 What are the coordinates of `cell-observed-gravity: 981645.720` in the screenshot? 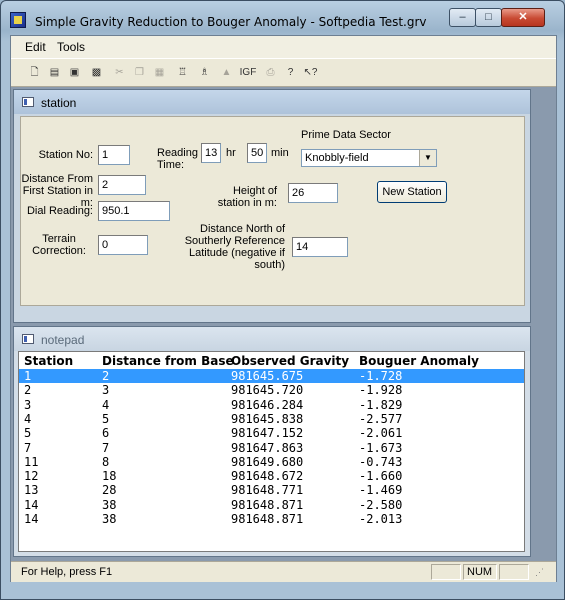 It's located at (267, 390).